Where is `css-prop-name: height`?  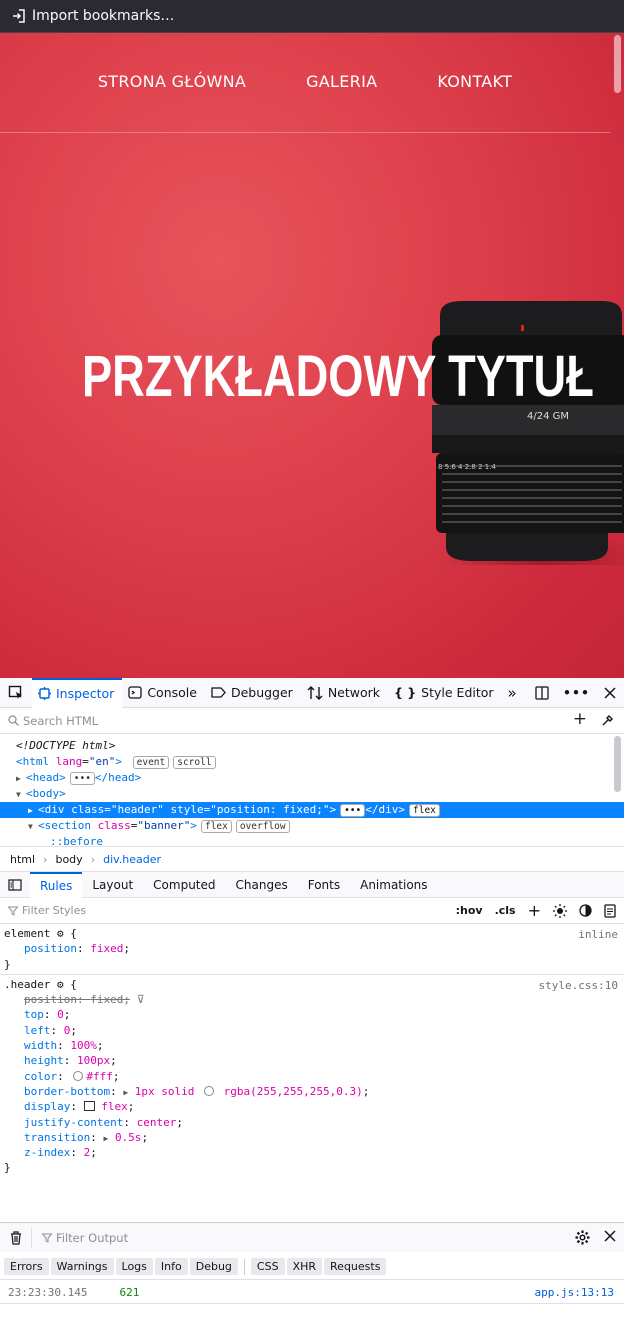
css-prop-name: height is located at coordinates (34, 1060).